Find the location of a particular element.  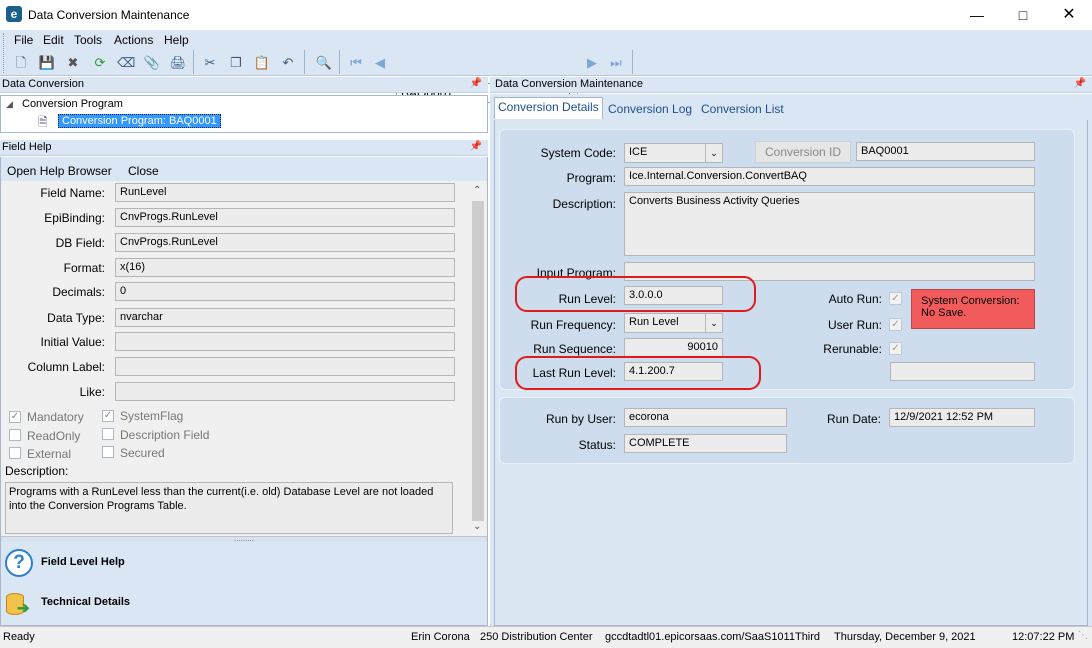

help-question-icon: ? is located at coordinates (19, 563).